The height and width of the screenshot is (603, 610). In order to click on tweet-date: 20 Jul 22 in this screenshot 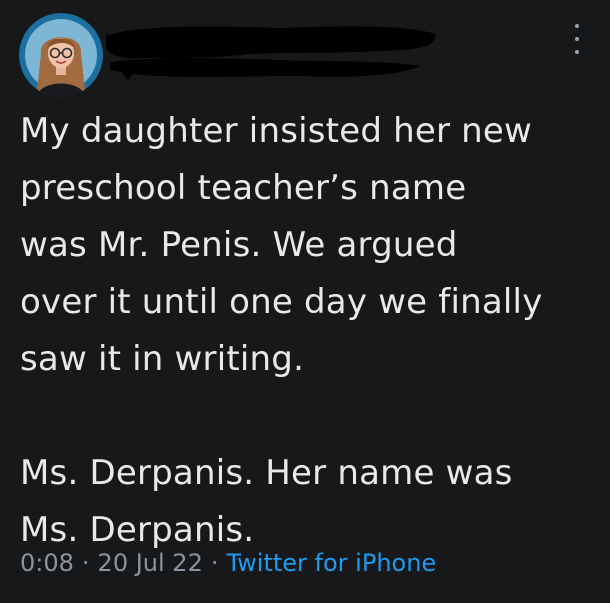, I will do `click(150, 563)`.